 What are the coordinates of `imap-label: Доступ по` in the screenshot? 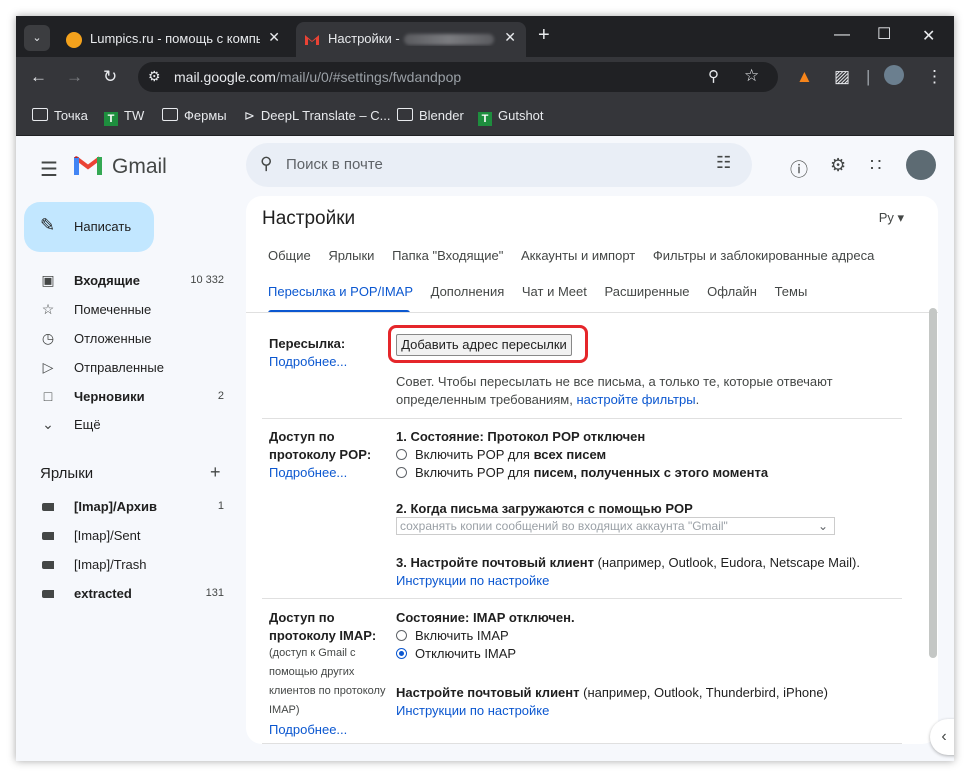 It's located at (302, 617).